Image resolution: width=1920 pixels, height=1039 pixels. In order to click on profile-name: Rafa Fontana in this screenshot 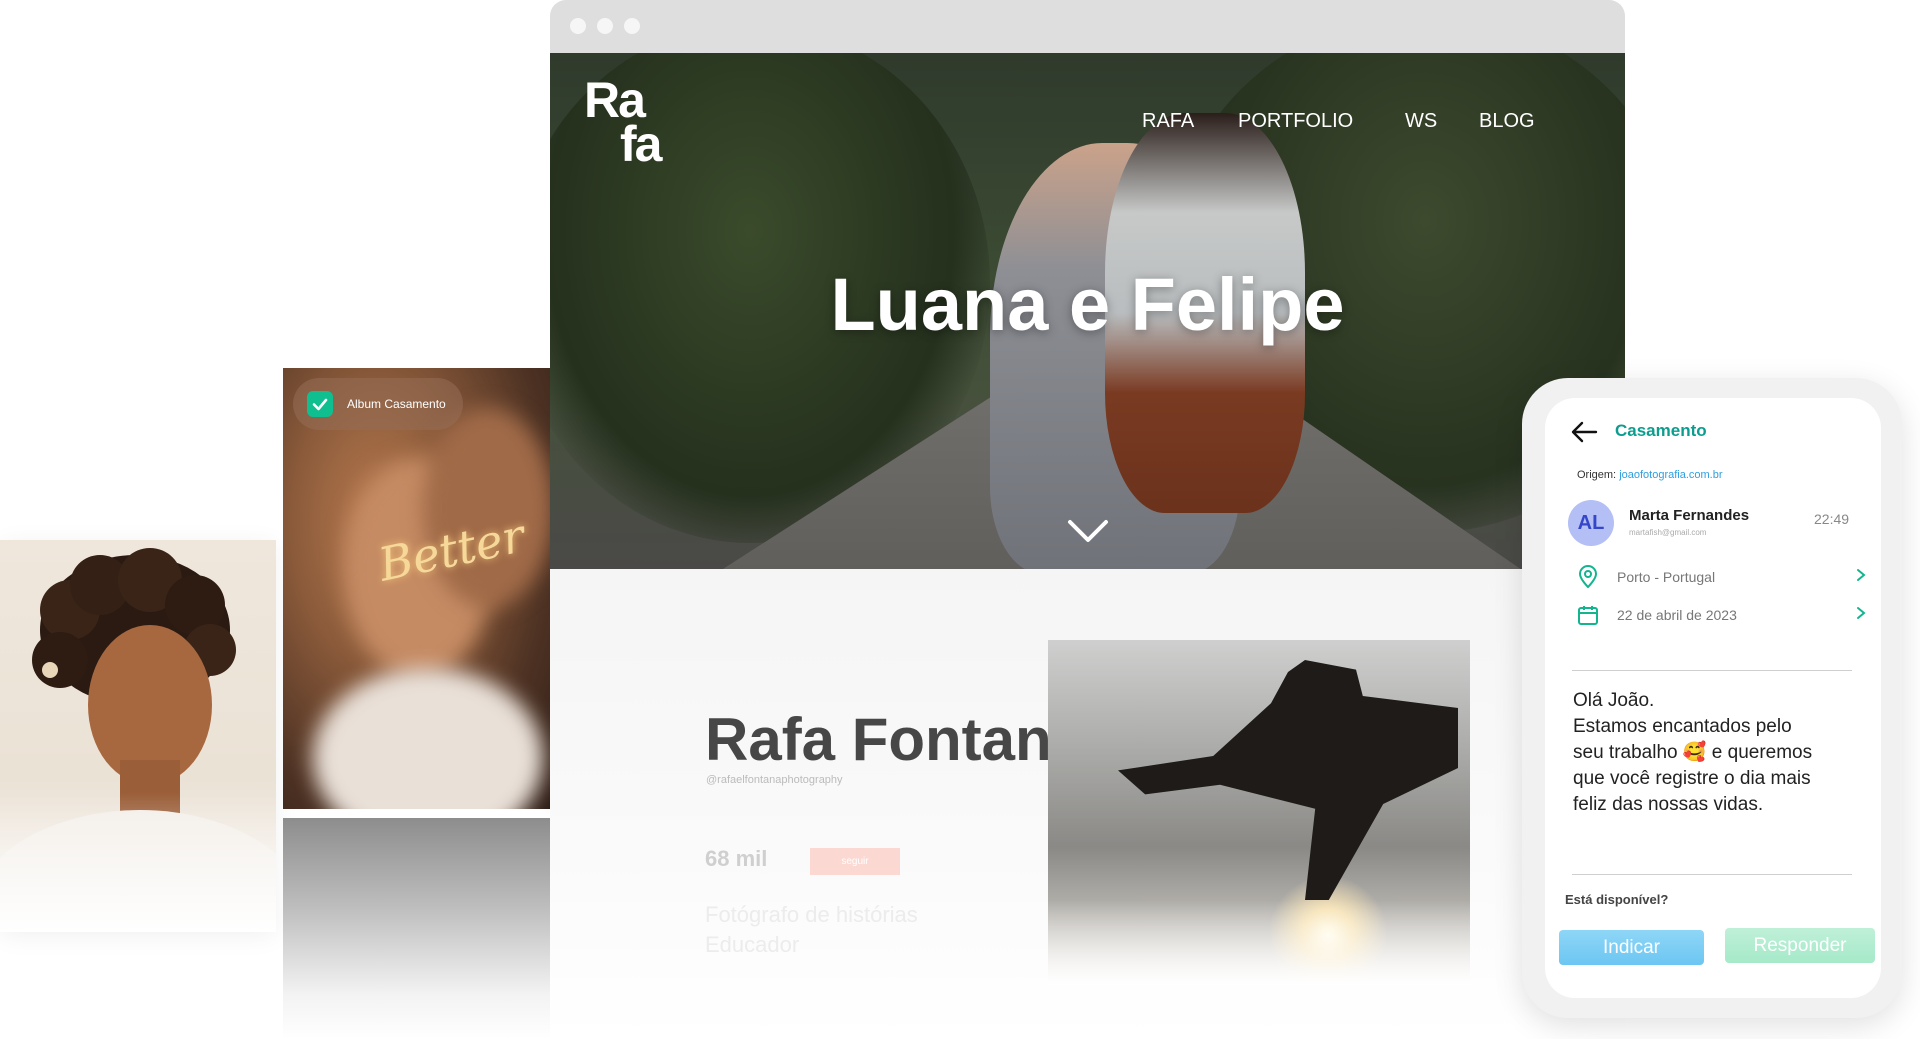, I will do `click(895, 739)`.